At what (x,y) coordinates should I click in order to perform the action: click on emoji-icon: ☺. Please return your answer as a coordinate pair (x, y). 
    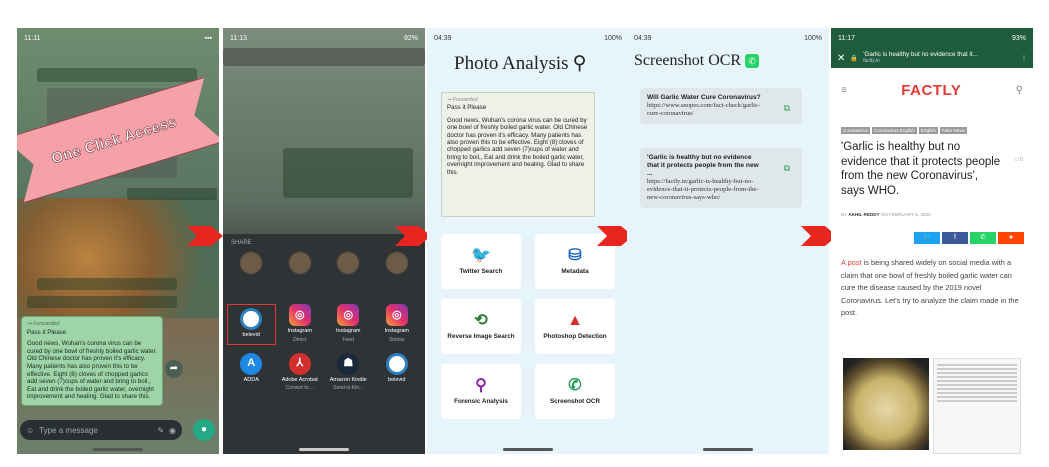
    Looking at the image, I should click on (30, 430).